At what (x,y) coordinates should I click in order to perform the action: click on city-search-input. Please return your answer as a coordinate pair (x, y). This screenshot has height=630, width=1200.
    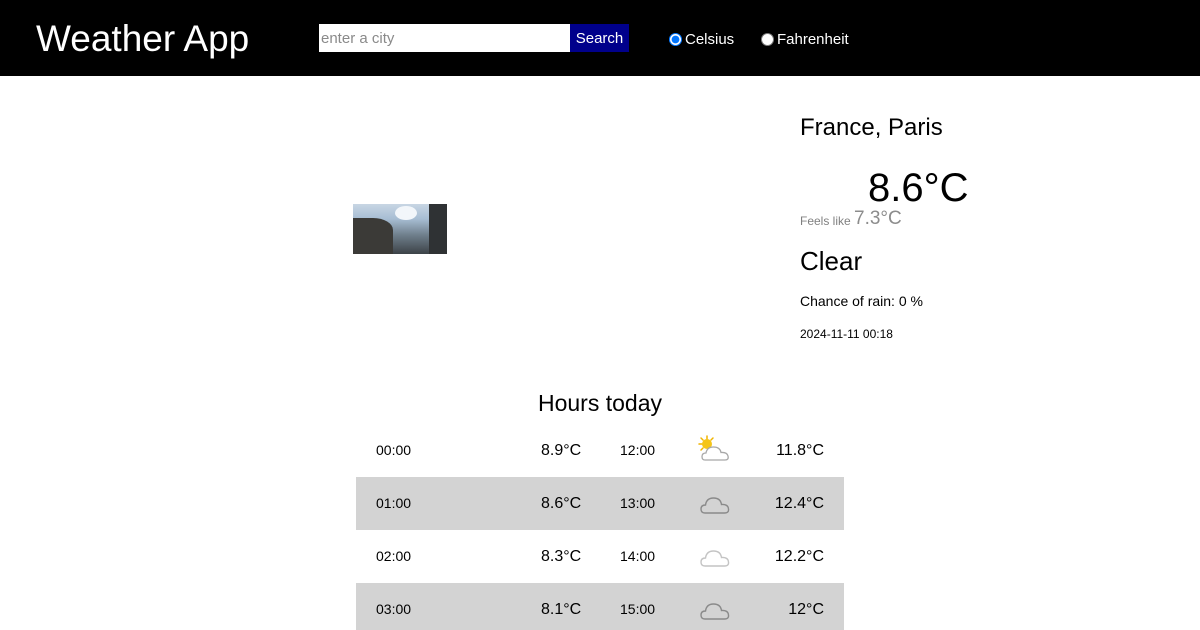
    Looking at the image, I should click on (444, 38).